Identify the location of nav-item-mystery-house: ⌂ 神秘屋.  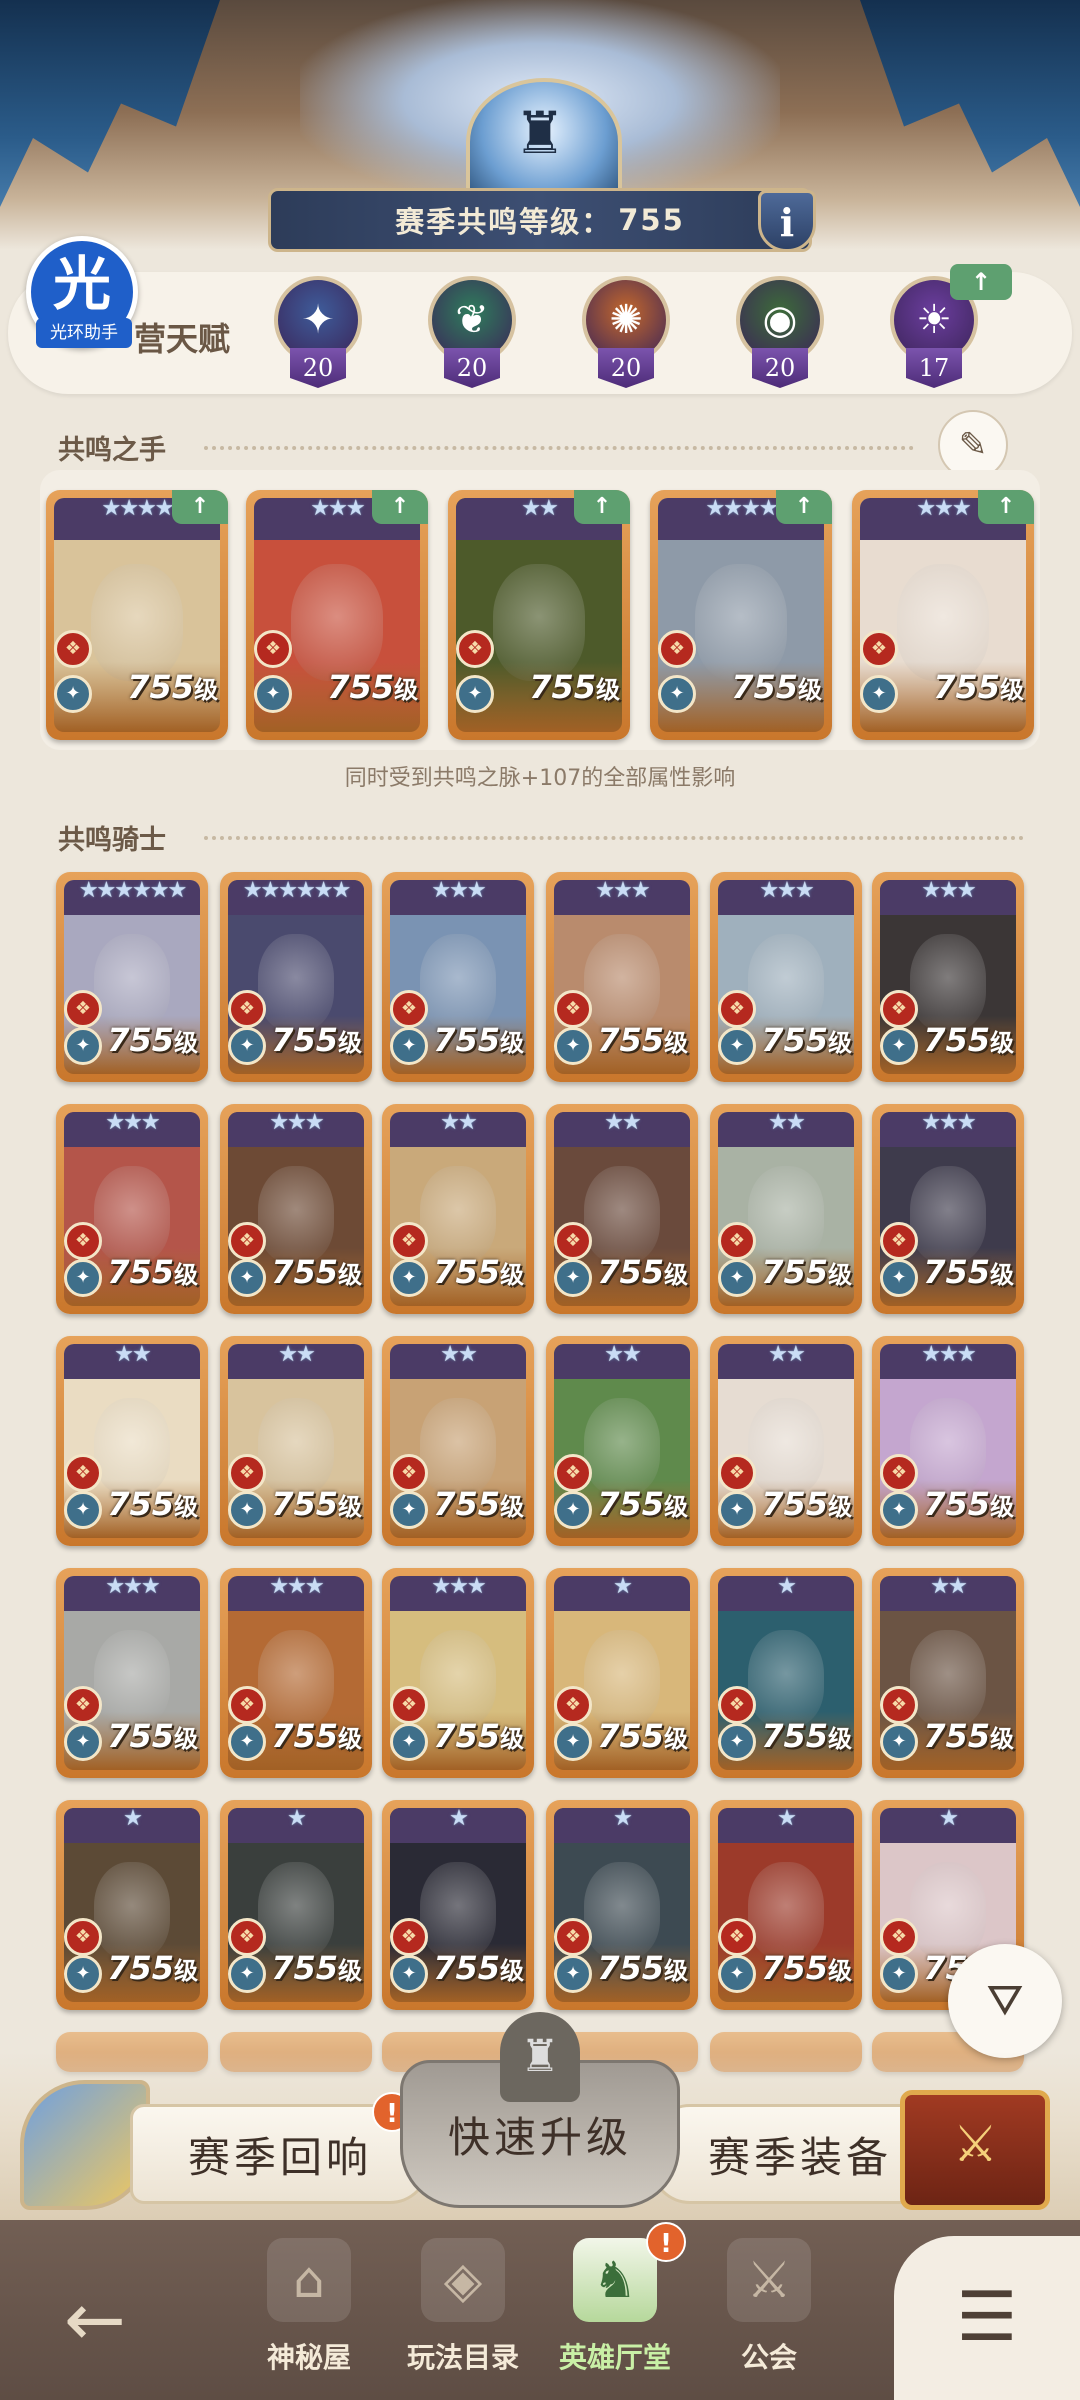
(309, 2307).